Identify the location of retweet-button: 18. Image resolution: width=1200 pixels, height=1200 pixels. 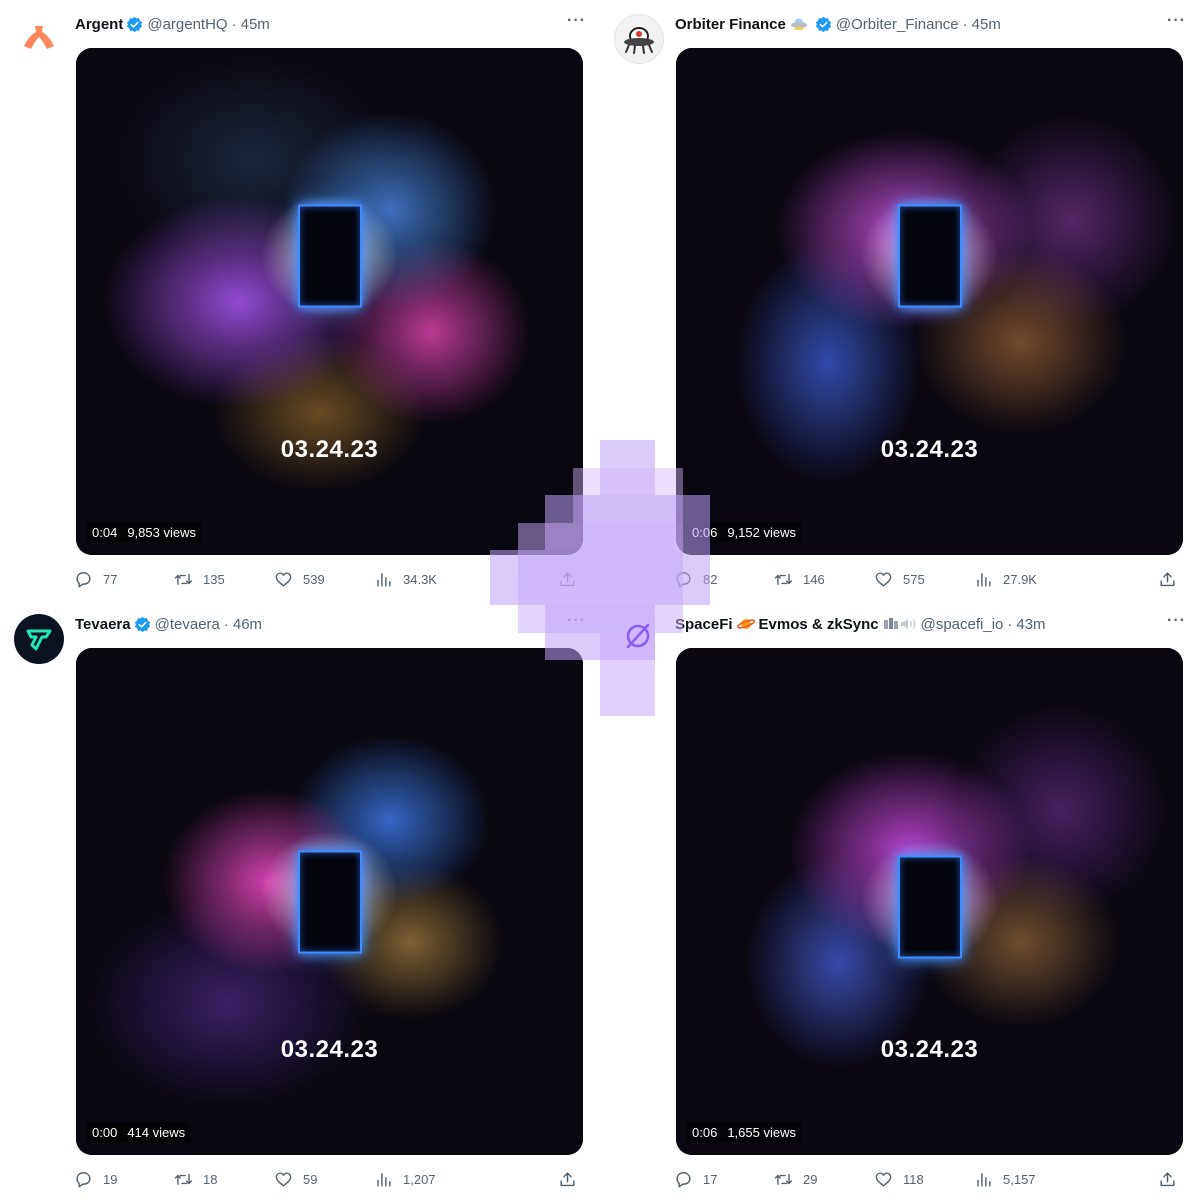
(224, 1179).